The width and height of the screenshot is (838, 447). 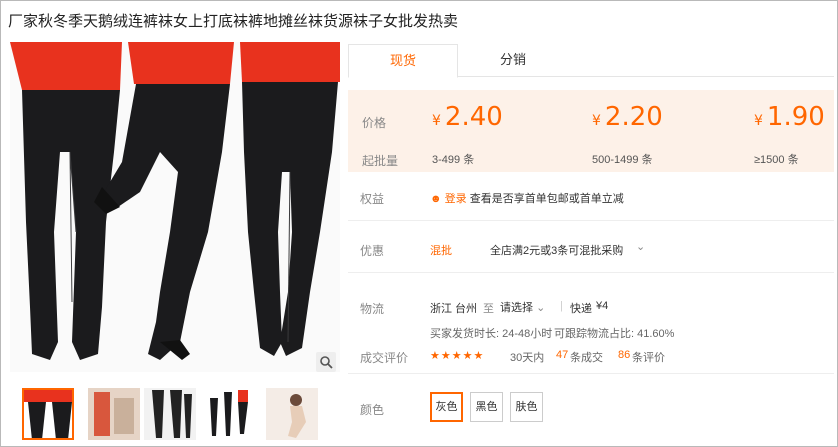 I want to click on user-icon: ☻, so click(x=436, y=199).